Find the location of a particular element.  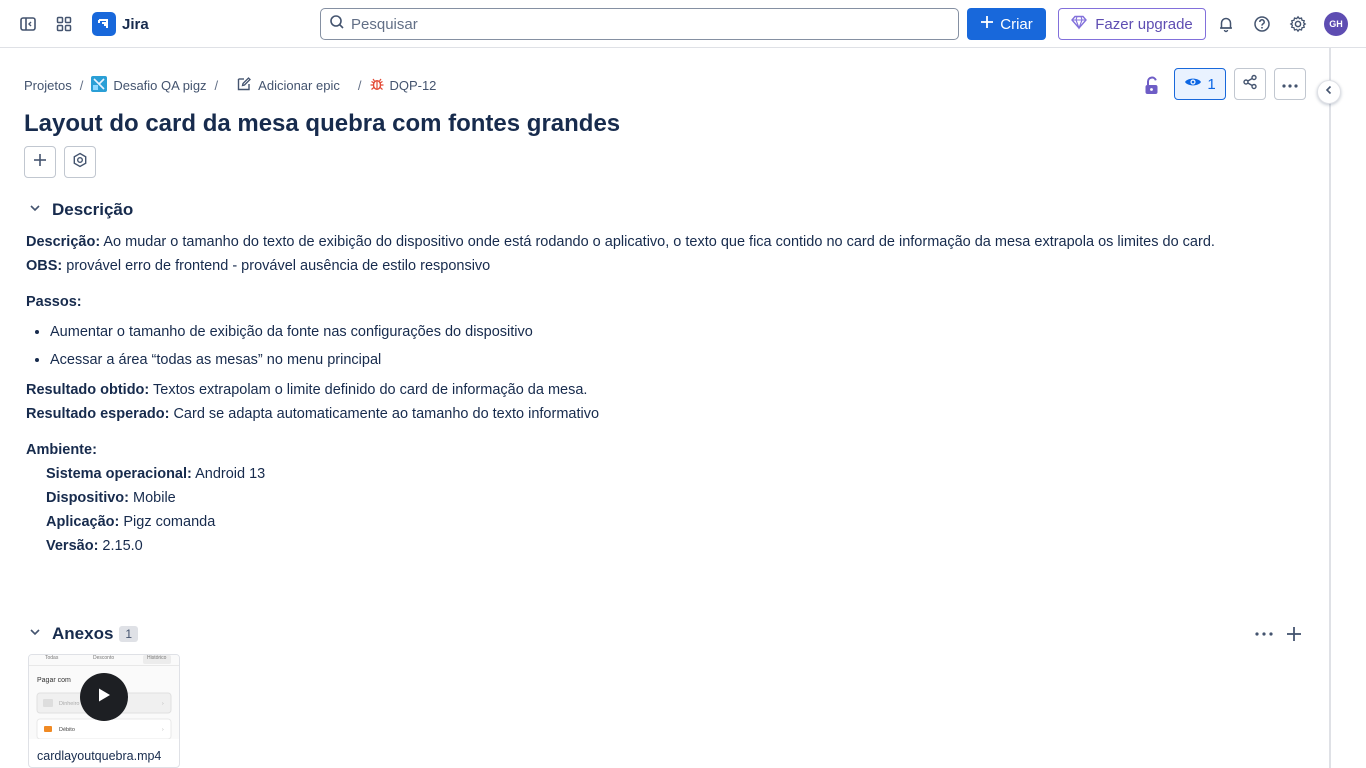

bug-icon is located at coordinates (377, 85).